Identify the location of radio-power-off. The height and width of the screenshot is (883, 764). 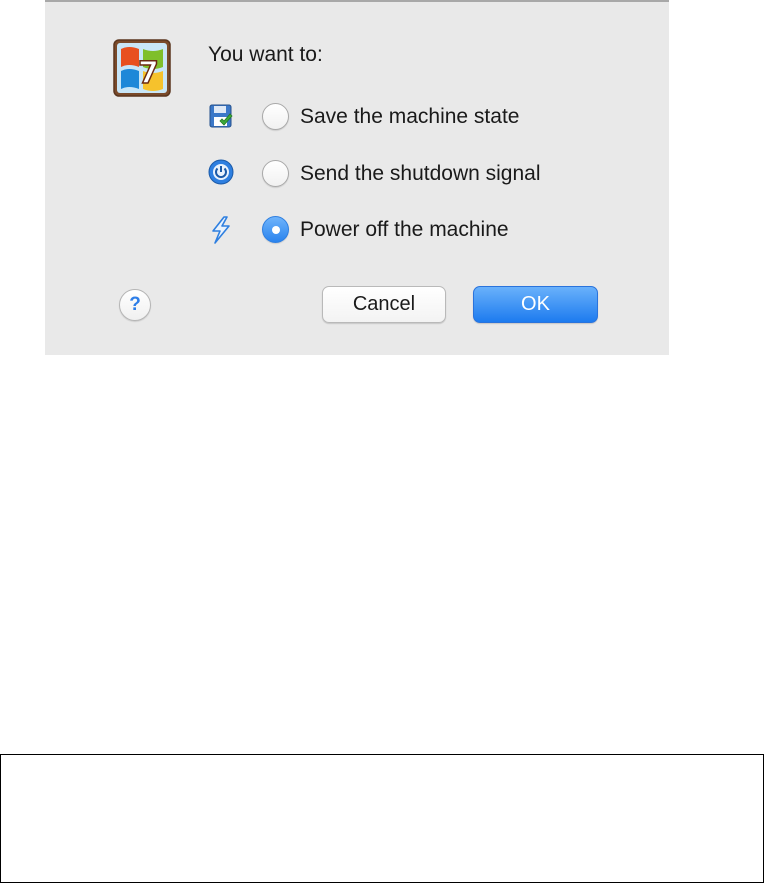
(275, 229).